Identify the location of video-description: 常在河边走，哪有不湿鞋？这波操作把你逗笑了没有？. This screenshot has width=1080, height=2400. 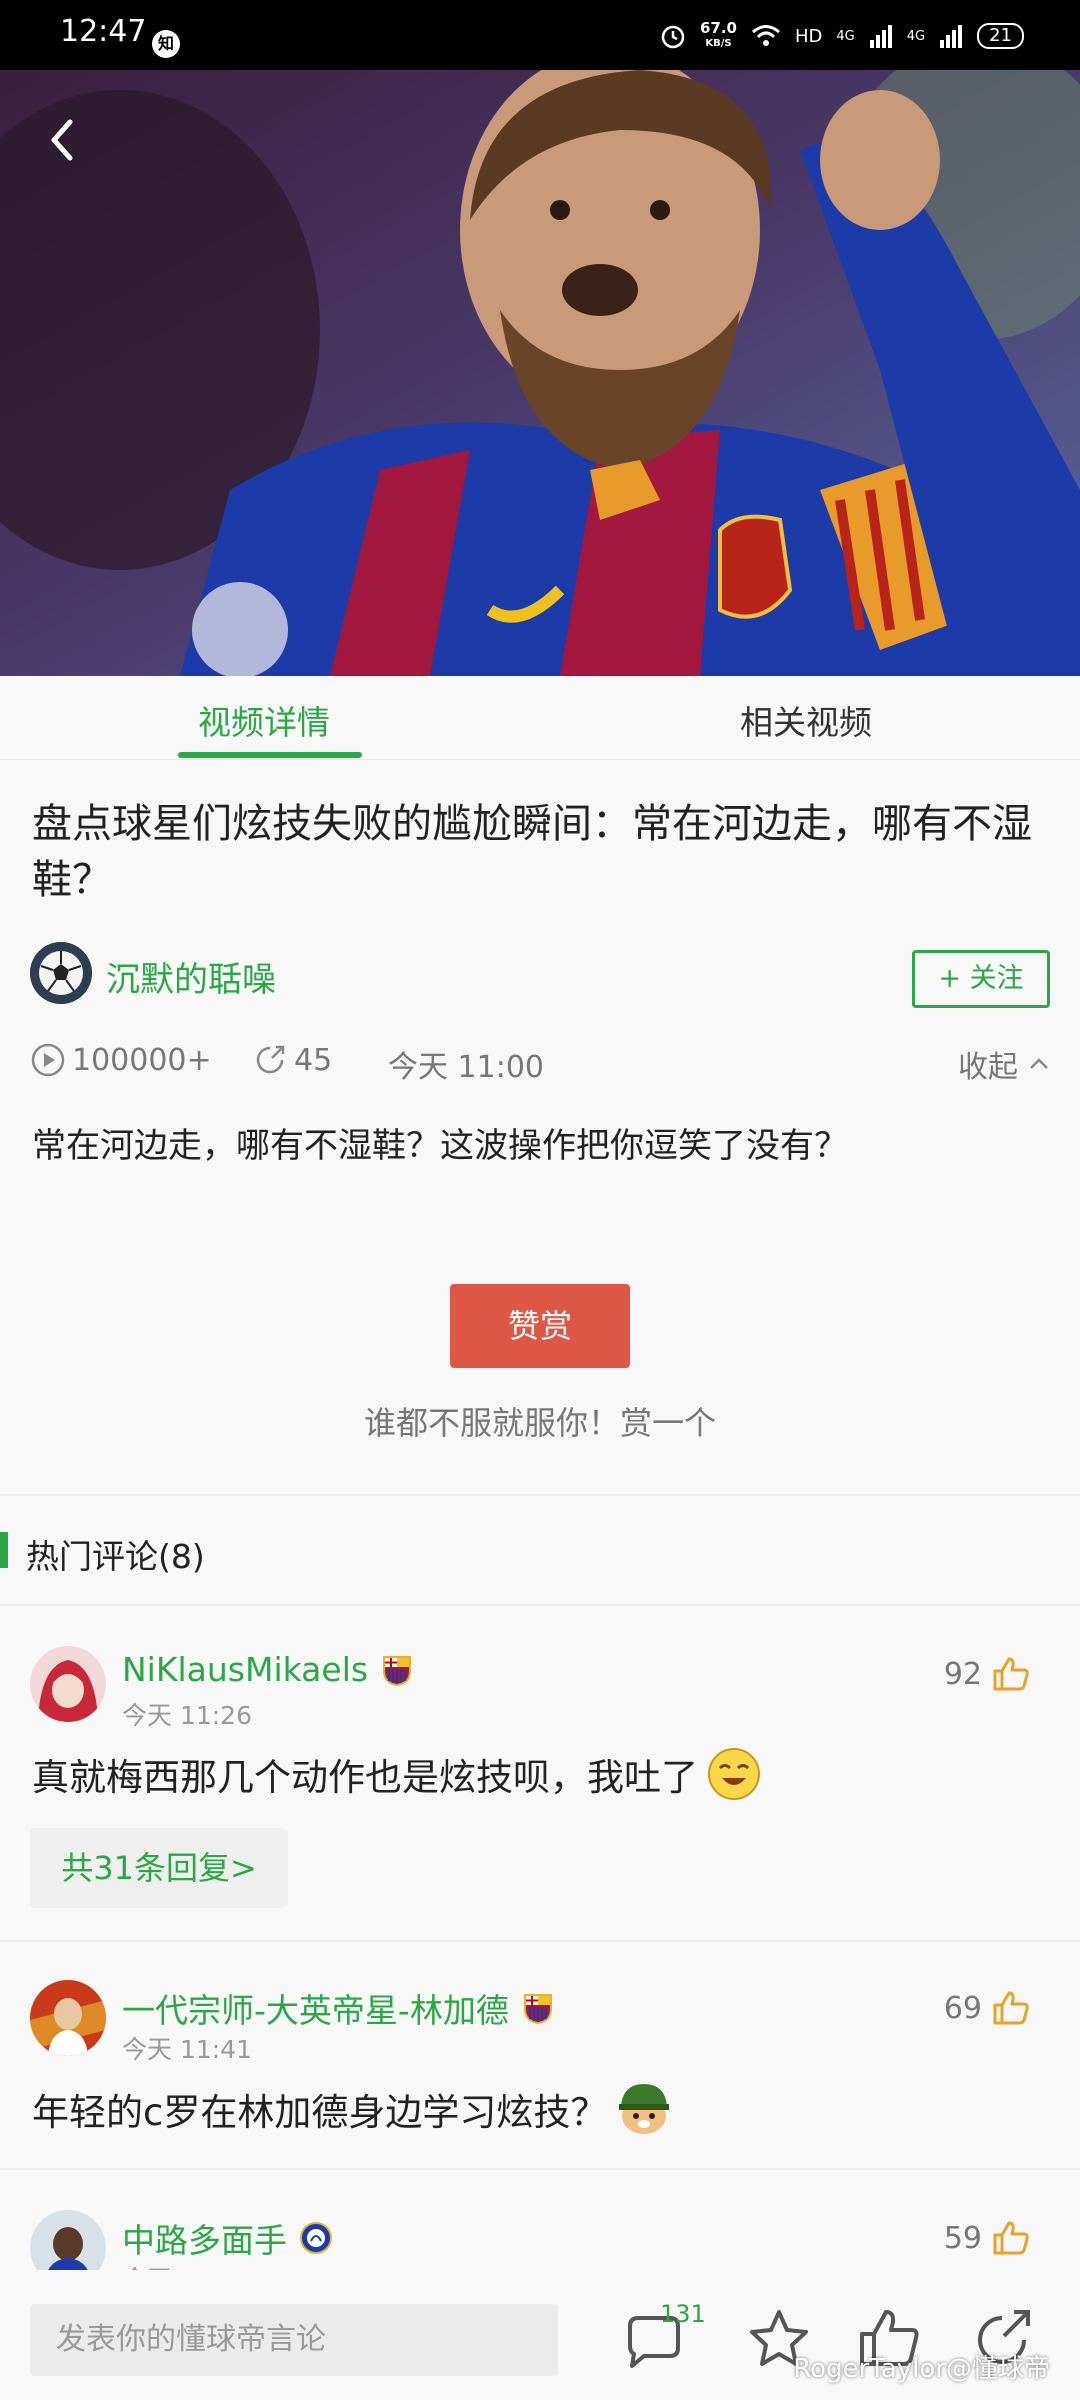
(440, 1146).